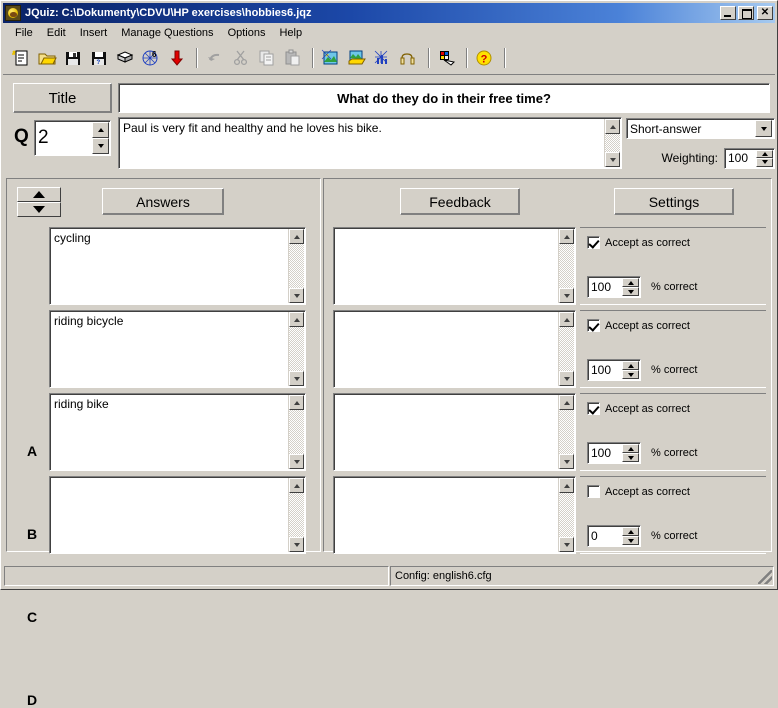  I want to click on answers-header-button: Answers, so click(163, 201).